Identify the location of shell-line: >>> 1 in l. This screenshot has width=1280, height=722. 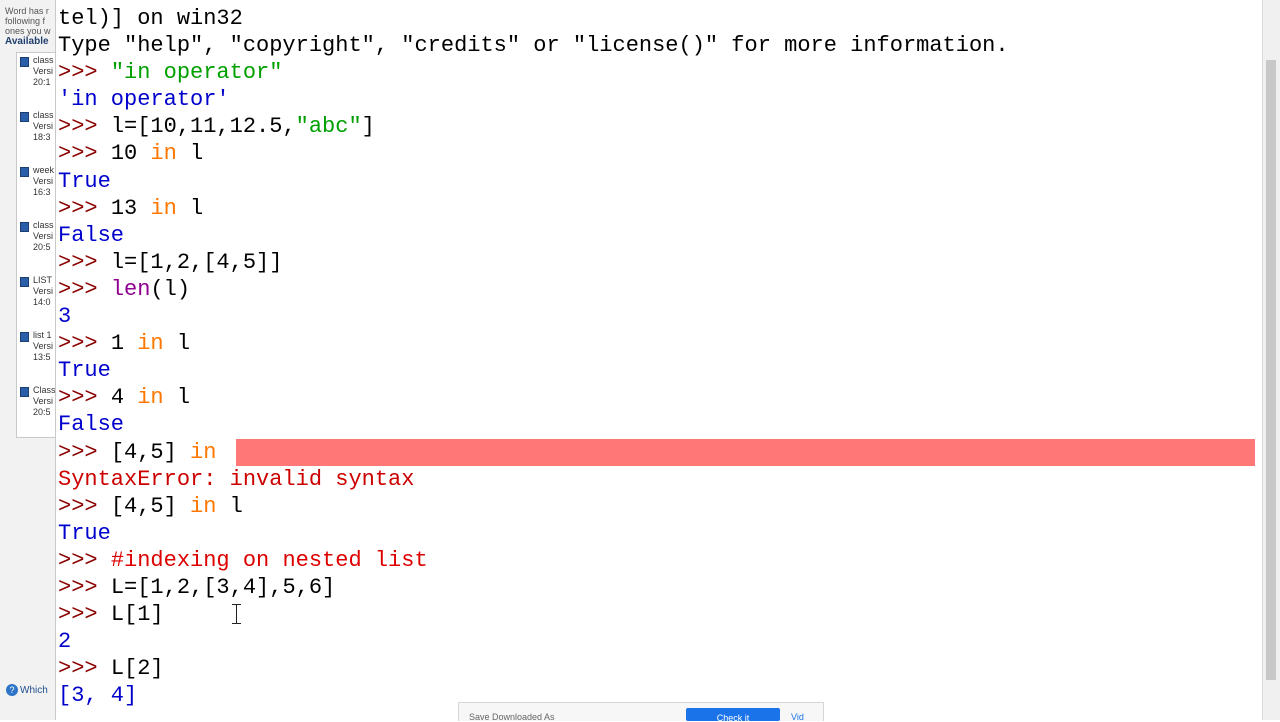
(658, 343).